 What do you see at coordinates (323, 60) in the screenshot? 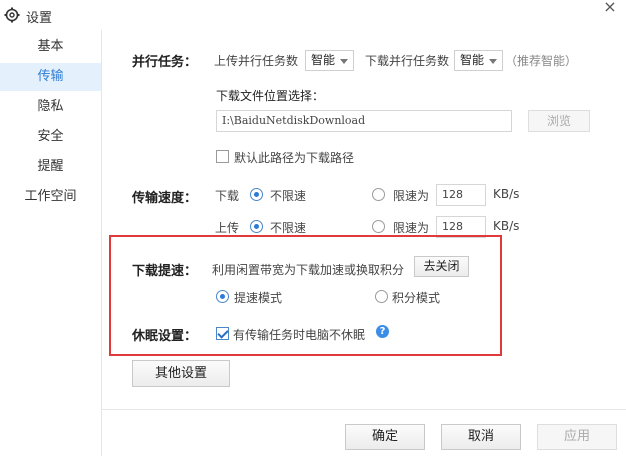
I see `upload-parallel-value: 智能` at bounding box center [323, 60].